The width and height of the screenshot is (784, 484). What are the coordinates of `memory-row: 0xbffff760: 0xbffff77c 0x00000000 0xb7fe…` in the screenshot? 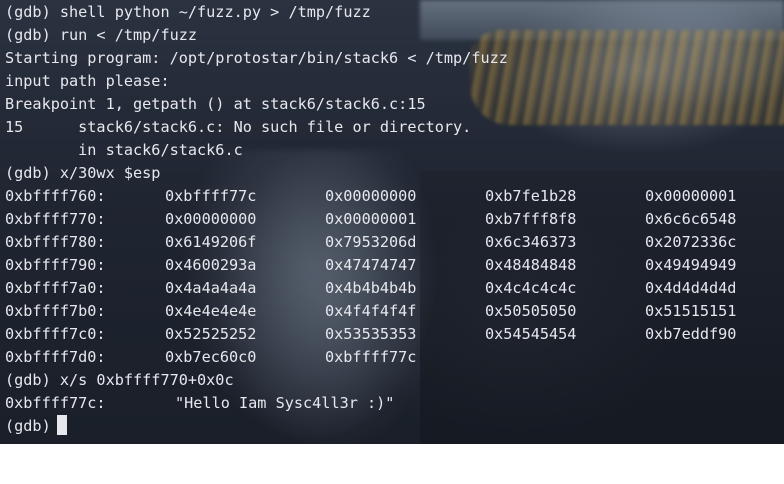 It's located at (392, 196).